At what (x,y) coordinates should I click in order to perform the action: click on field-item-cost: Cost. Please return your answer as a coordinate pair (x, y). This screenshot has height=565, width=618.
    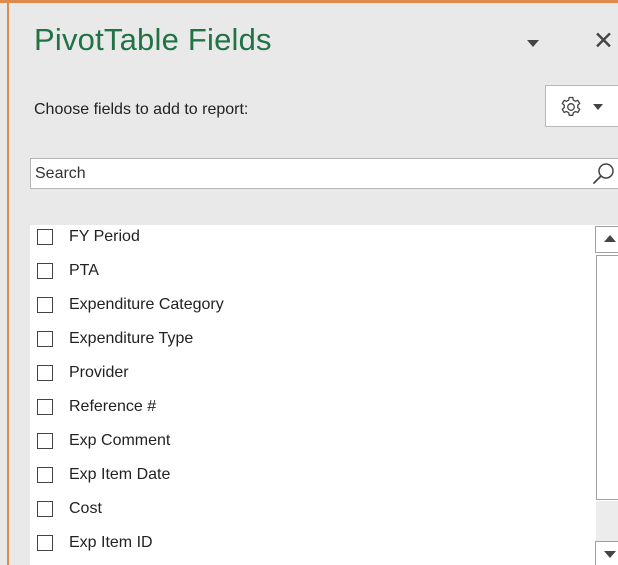
    Looking at the image, I should click on (310, 513).